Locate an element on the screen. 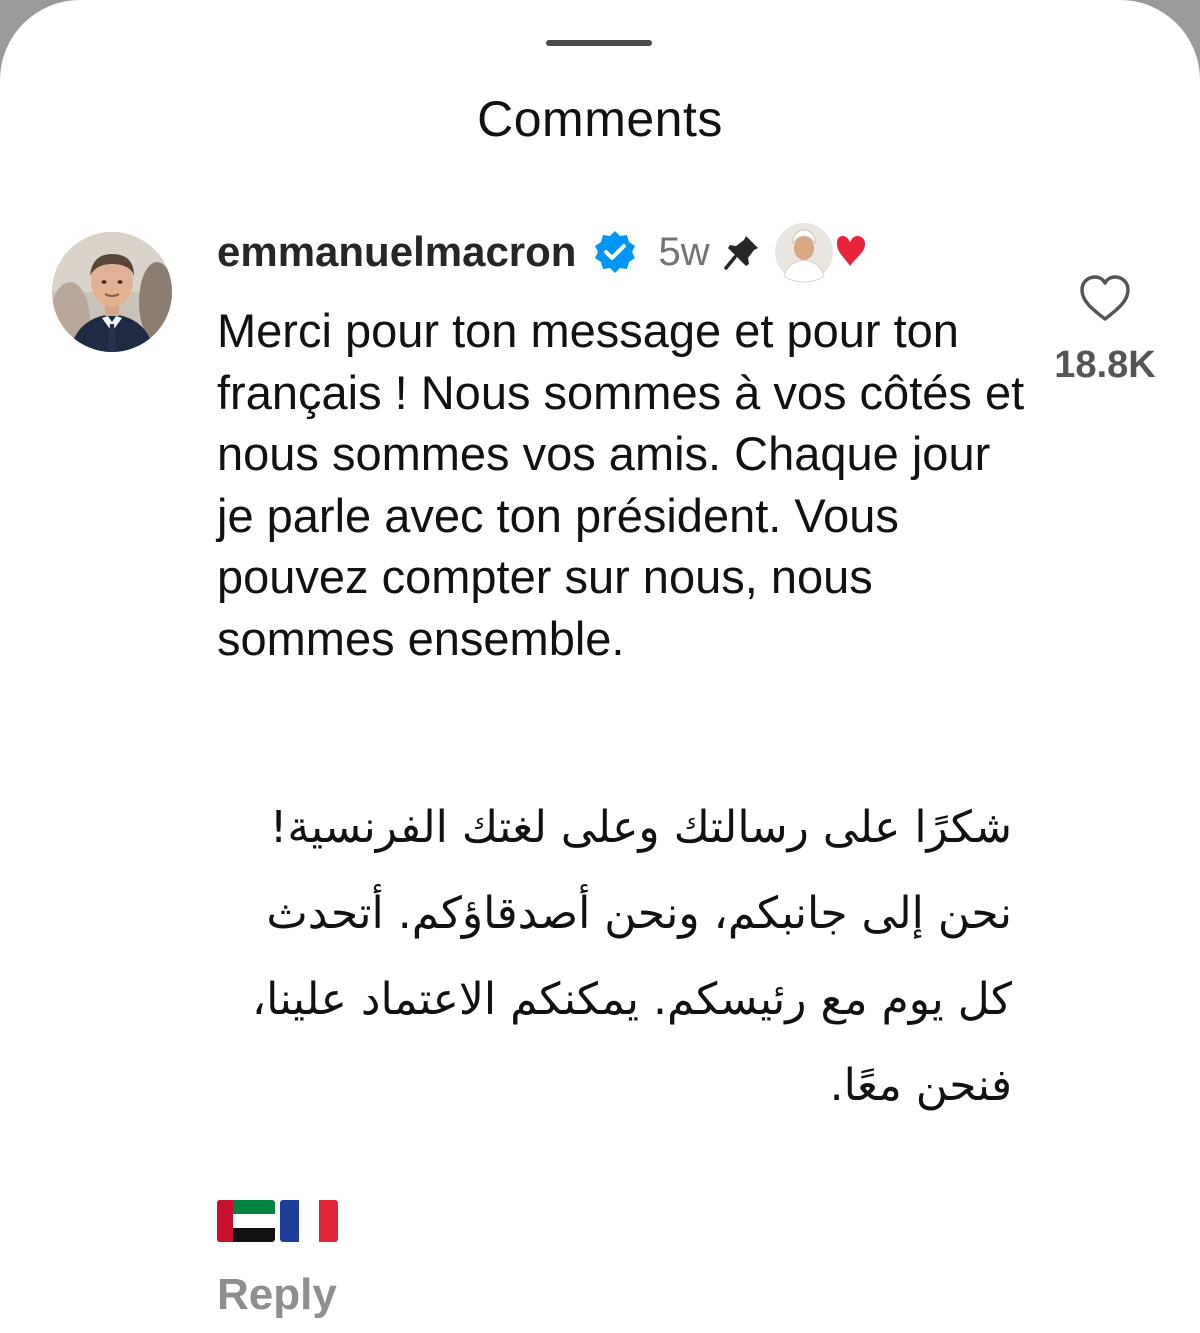 This screenshot has width=1200, height=1333. comment-header: emmanuelmacron 5w is located at coordinates (543, 252).